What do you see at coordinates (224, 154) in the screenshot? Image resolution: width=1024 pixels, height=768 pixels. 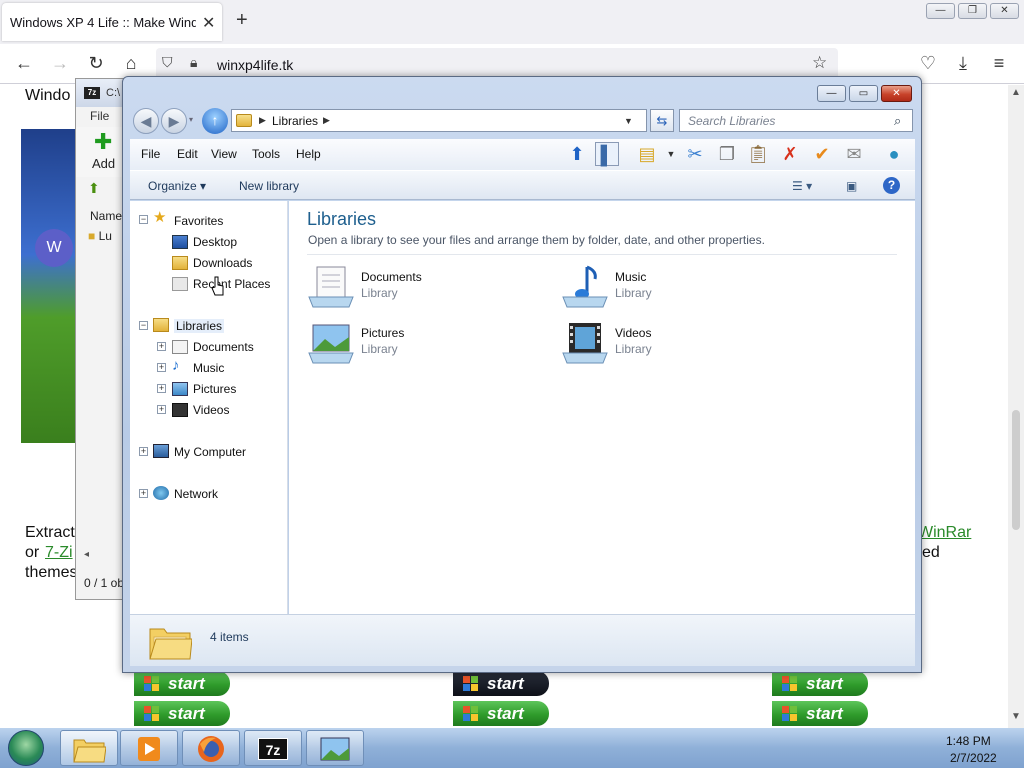 I see `menu-view: View` at bounding box center [224, 154].